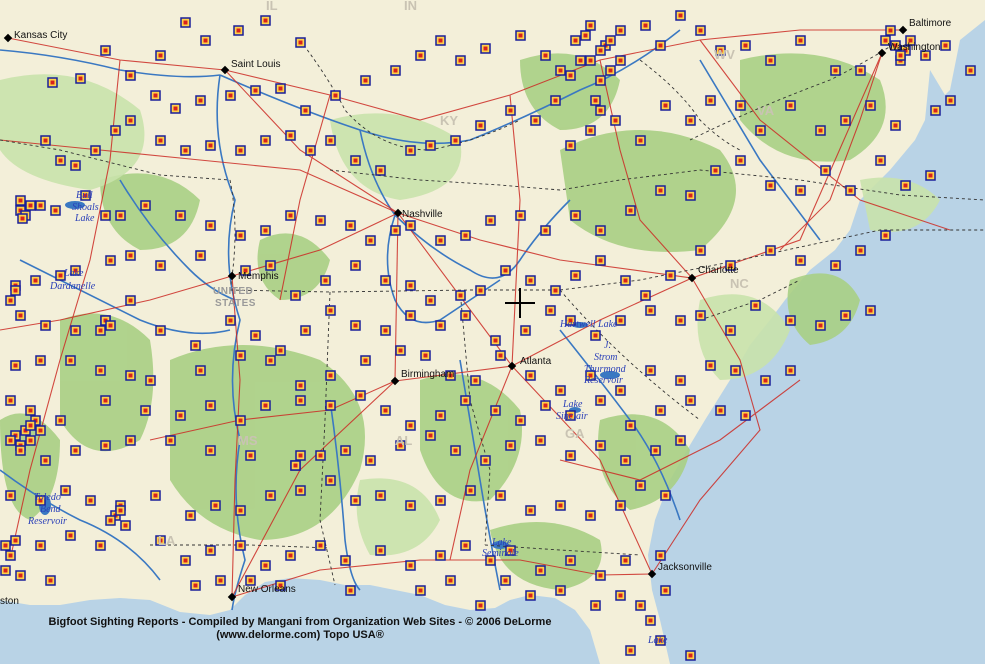  What do you see at coordinates (47, 497) in the screenshot?
I see `water-label: Toledo` at bounding box center [47, 497].